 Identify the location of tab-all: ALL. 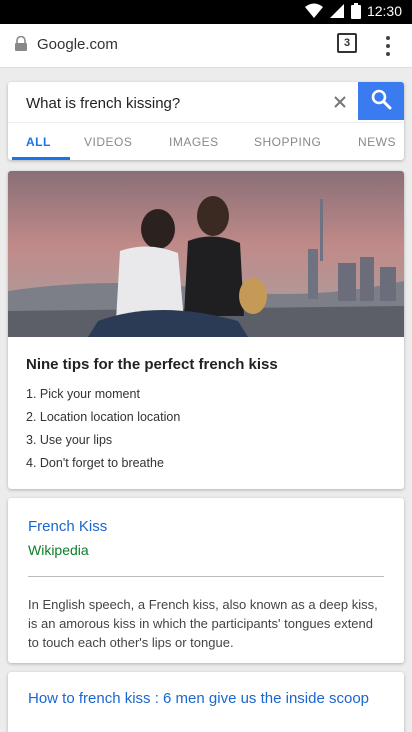
(38, 142).